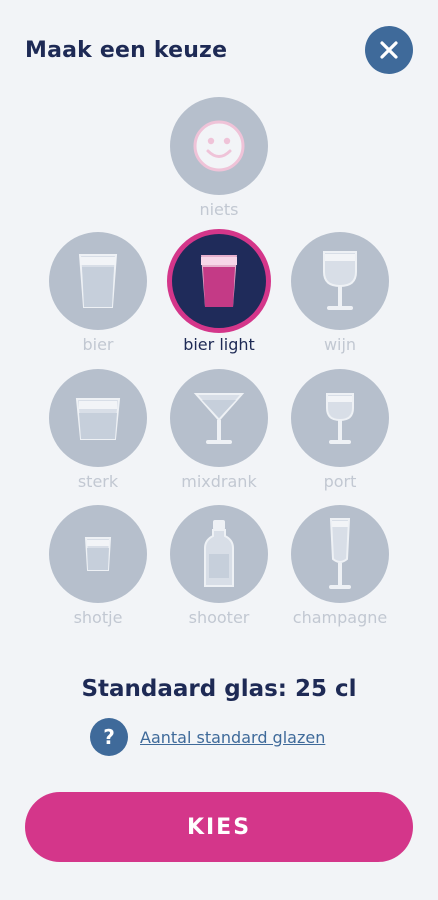 This screenshot has width=438, height=900. I want to click on option-label: champagne, so click(340, 617).